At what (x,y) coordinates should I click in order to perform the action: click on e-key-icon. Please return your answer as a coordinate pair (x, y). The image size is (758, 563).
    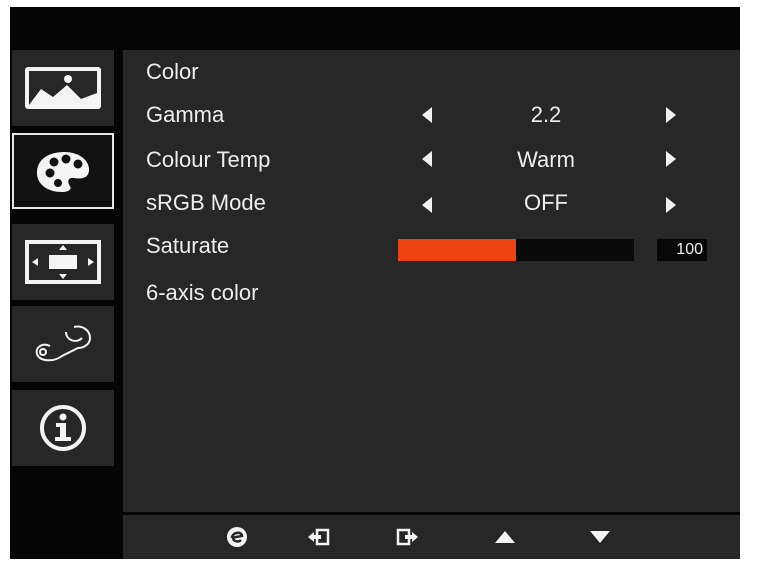
    Looking at the image, I should click on (237, 537).